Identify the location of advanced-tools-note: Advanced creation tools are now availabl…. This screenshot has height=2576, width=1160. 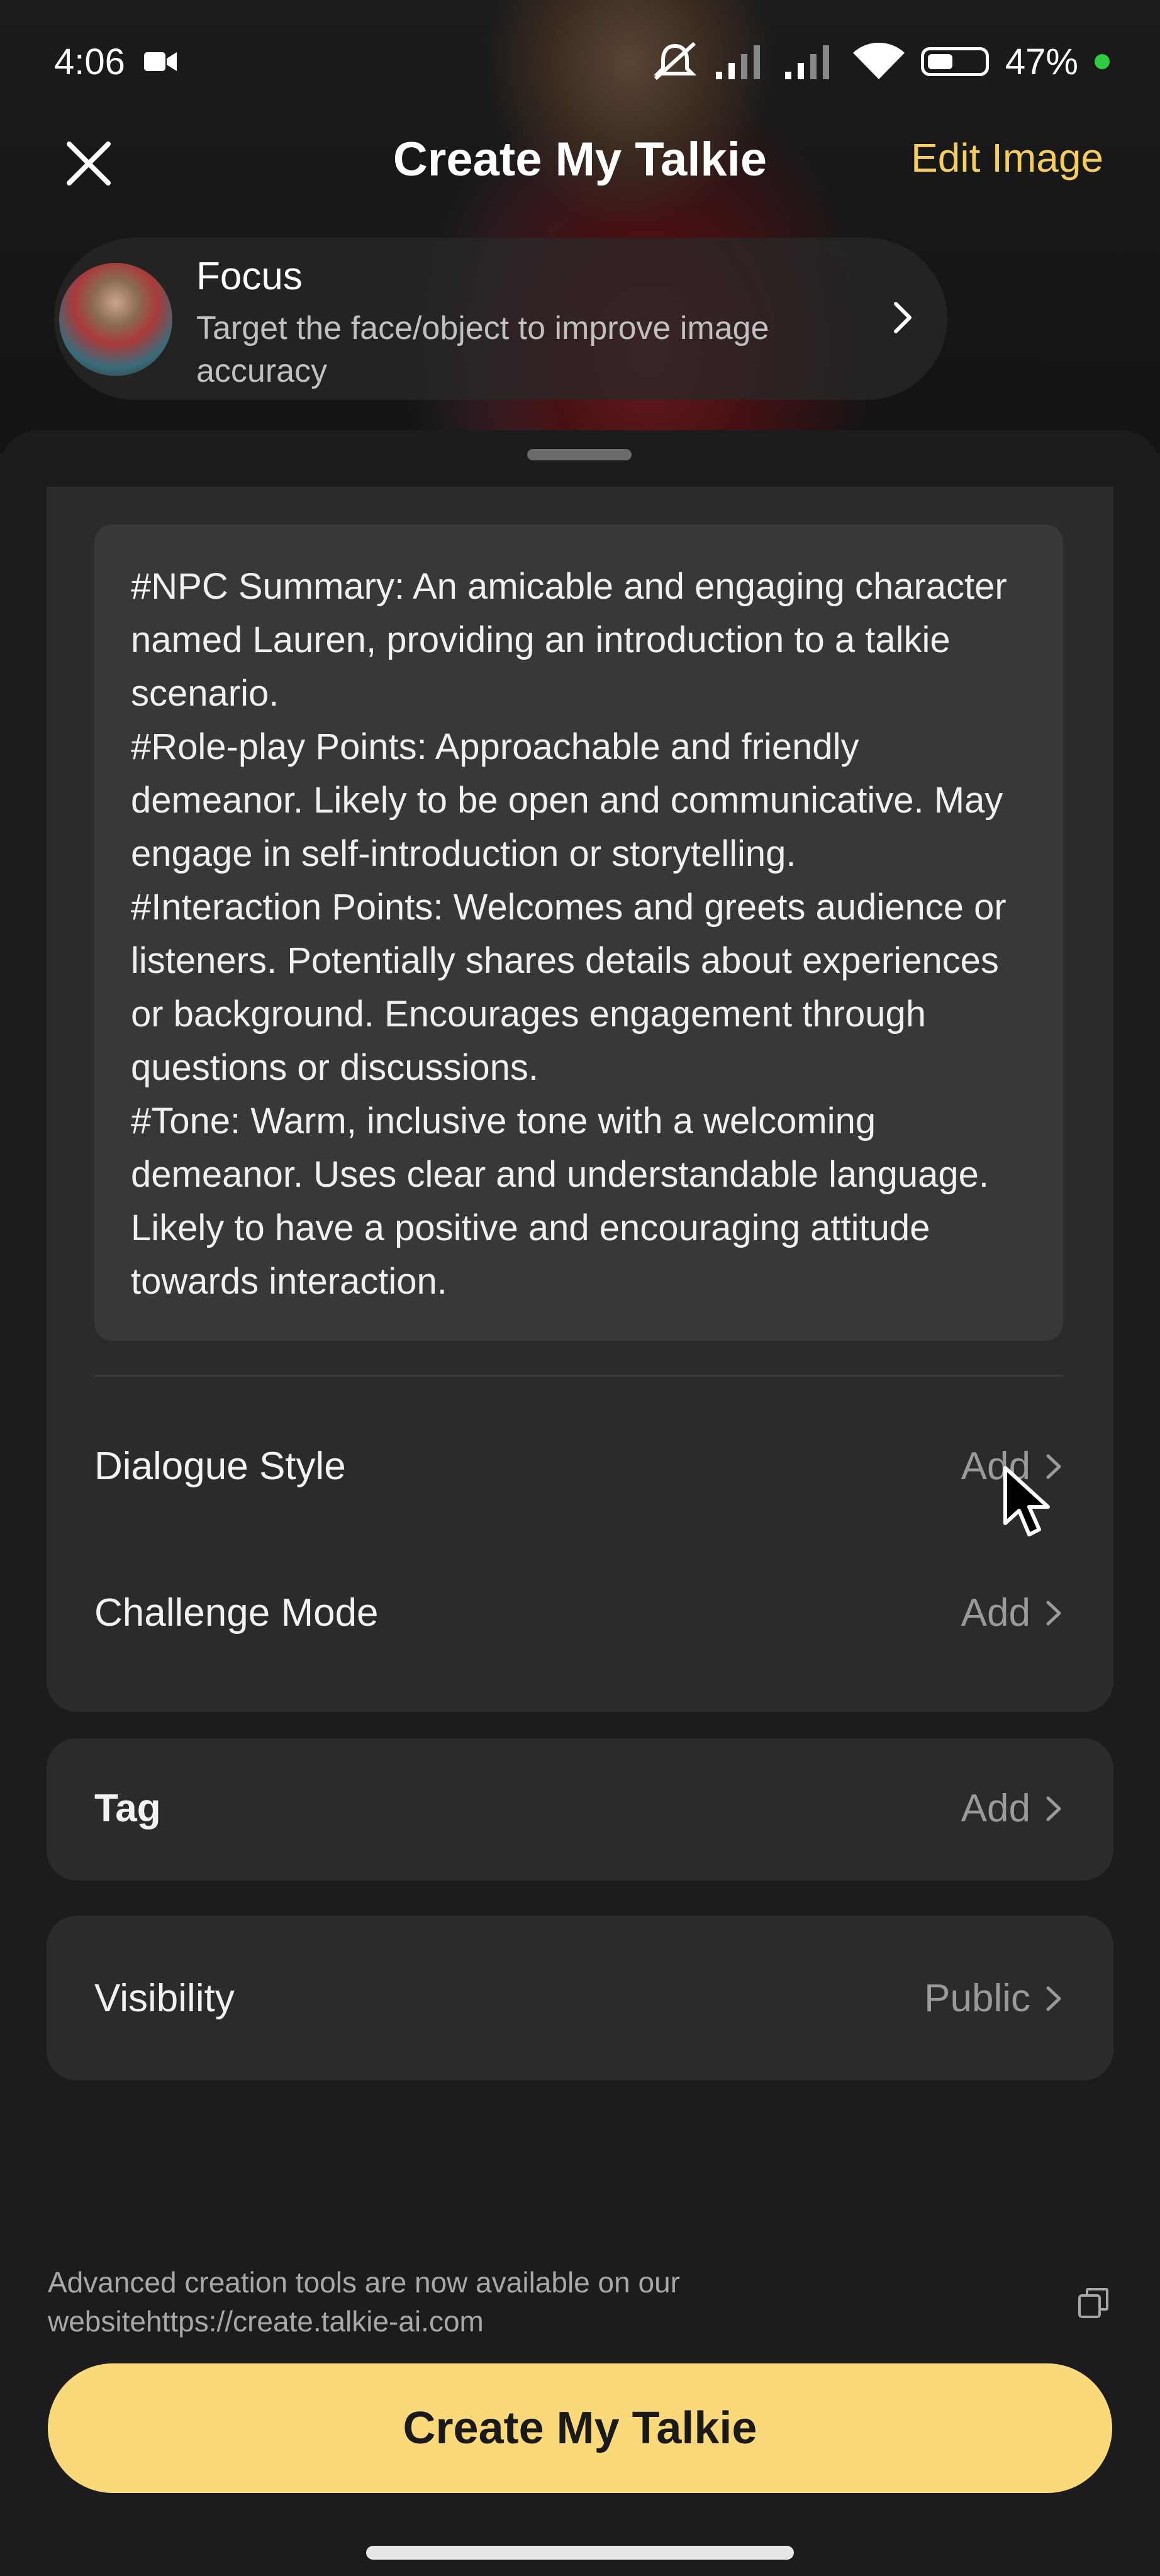
(364, 2302).